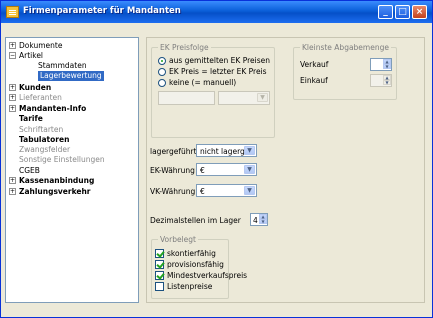 This screenshot has height=318, width=433. Describe the element at coordinates (381, 80) in the screenshot. I see `einkauf-spinner: ▲ ▼` at that location.